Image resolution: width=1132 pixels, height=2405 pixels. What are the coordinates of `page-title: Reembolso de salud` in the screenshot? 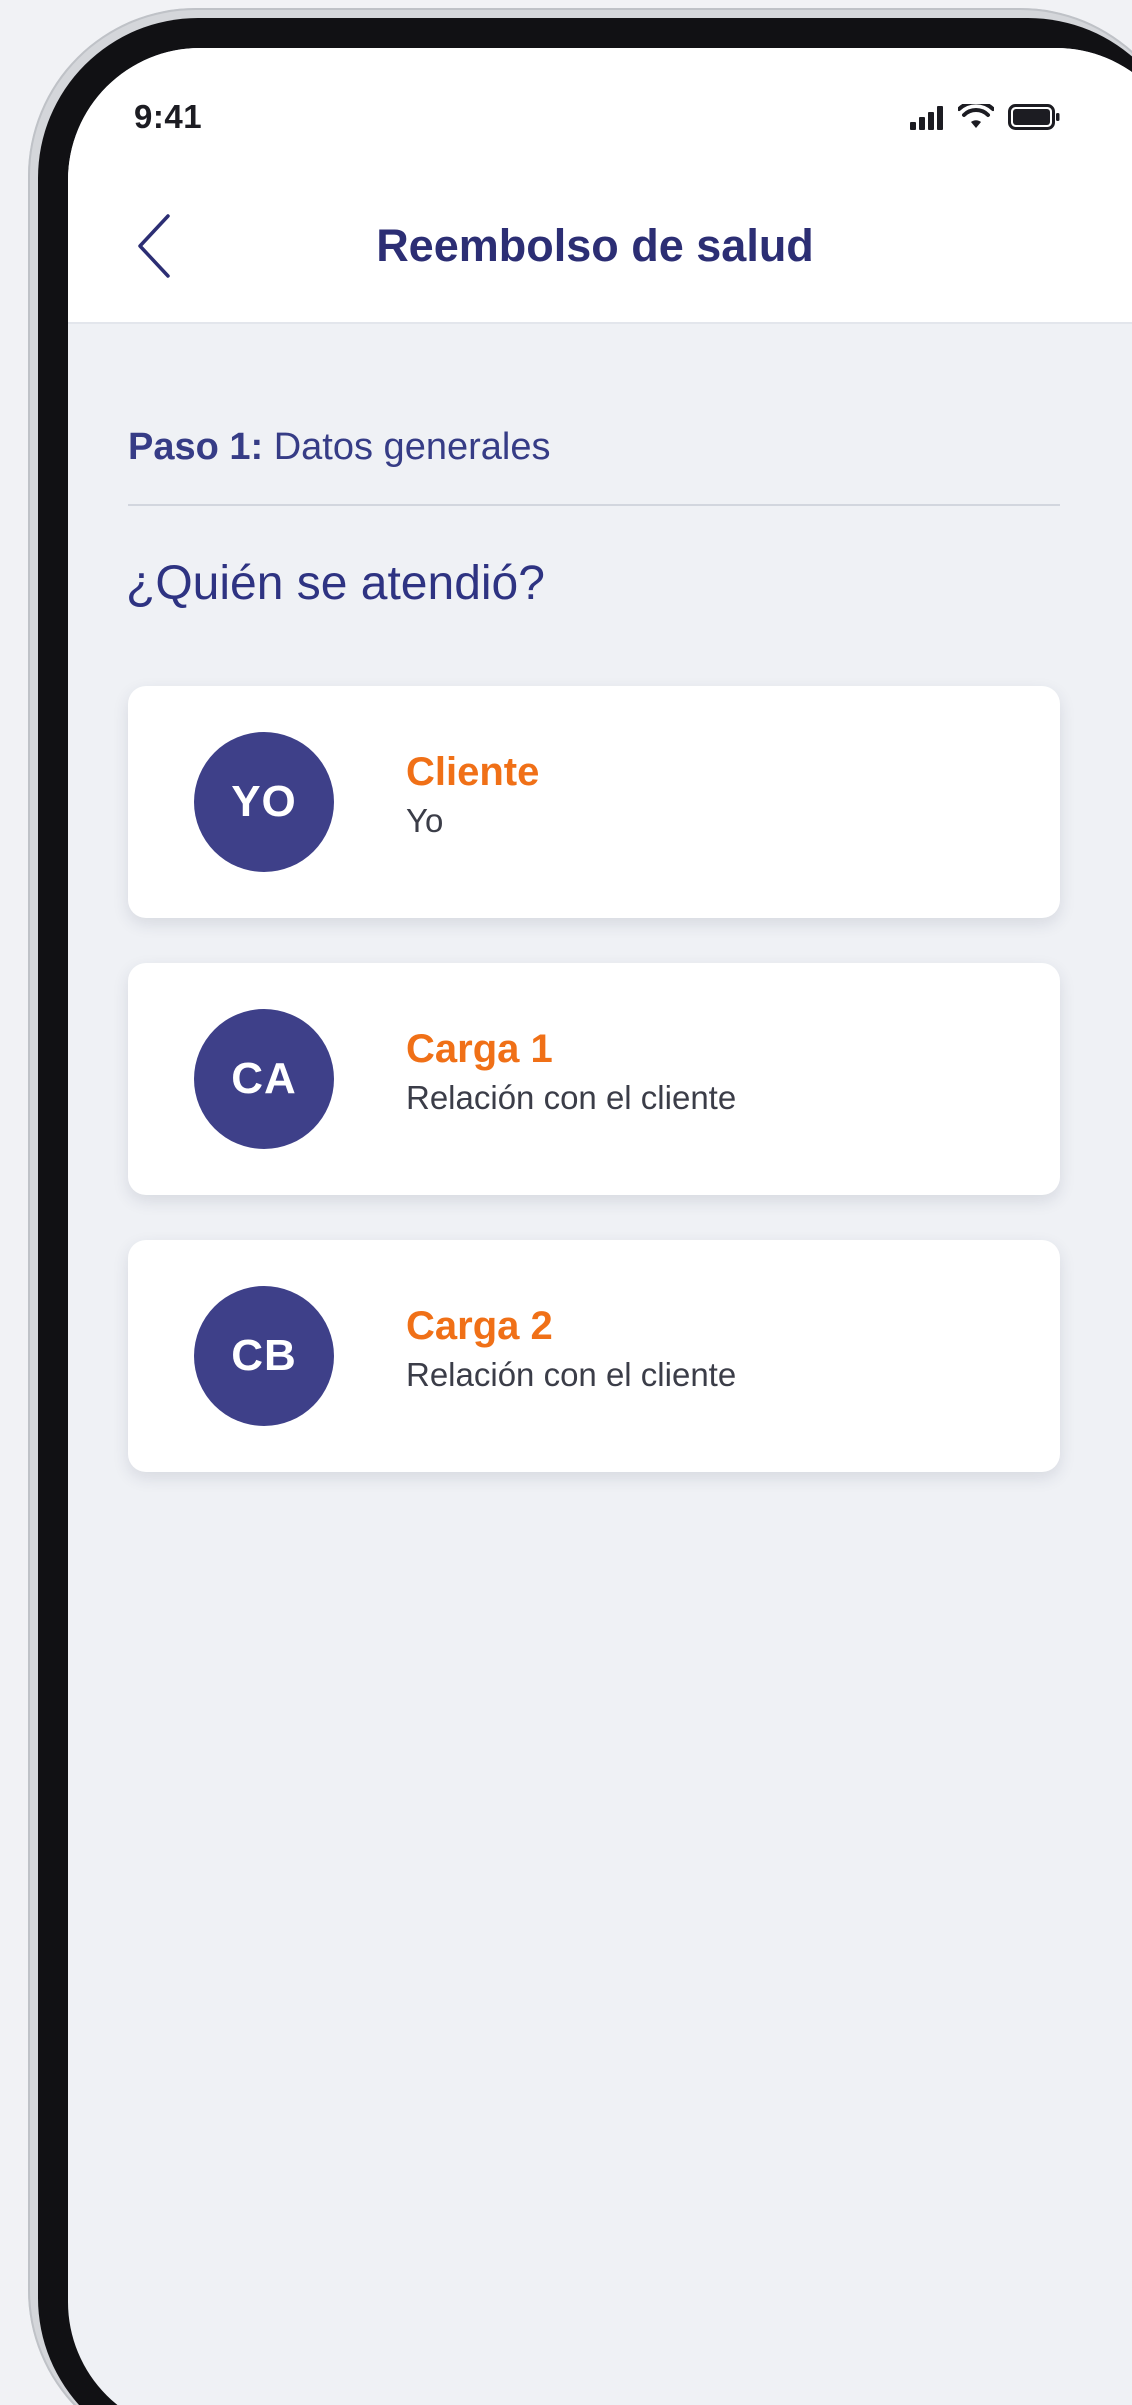 It's located at (595, 245).